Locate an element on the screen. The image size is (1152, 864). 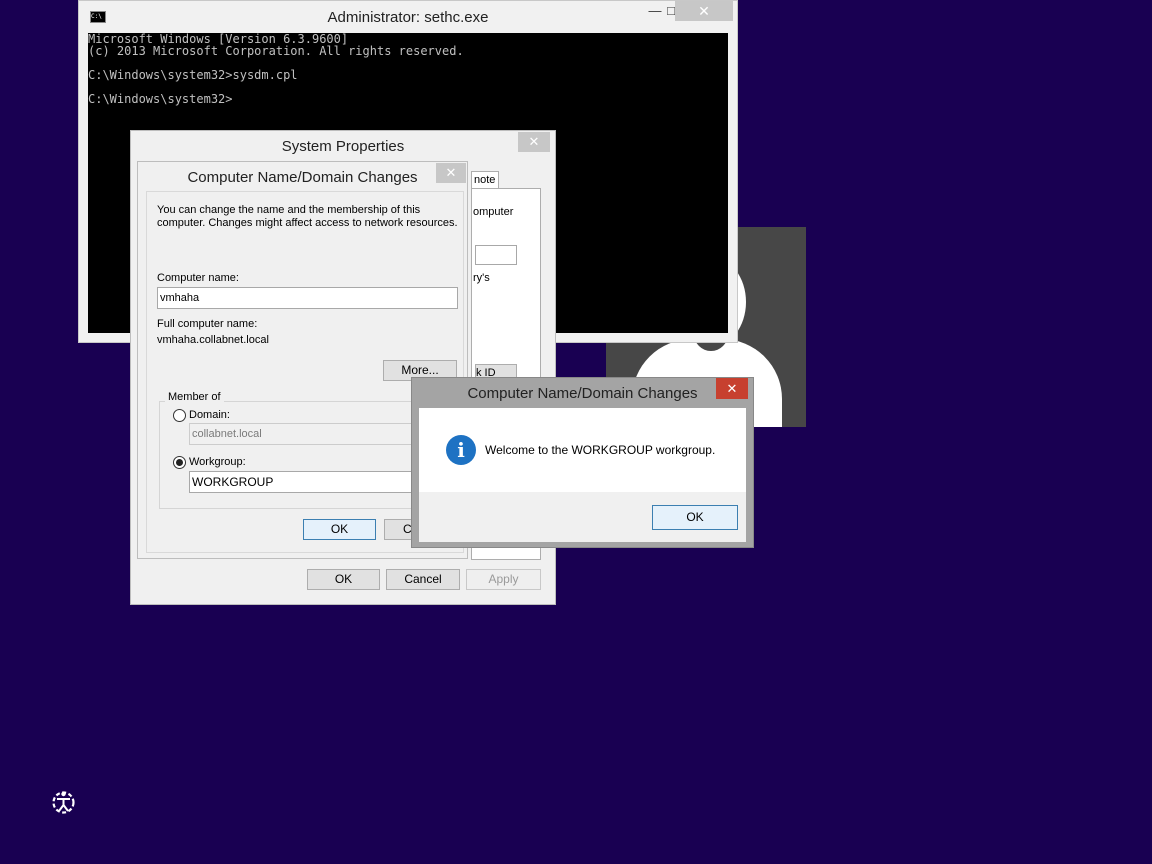
console-line: C:\Windows\system32>sysdm.cpl is located at coordinates (193, 75).